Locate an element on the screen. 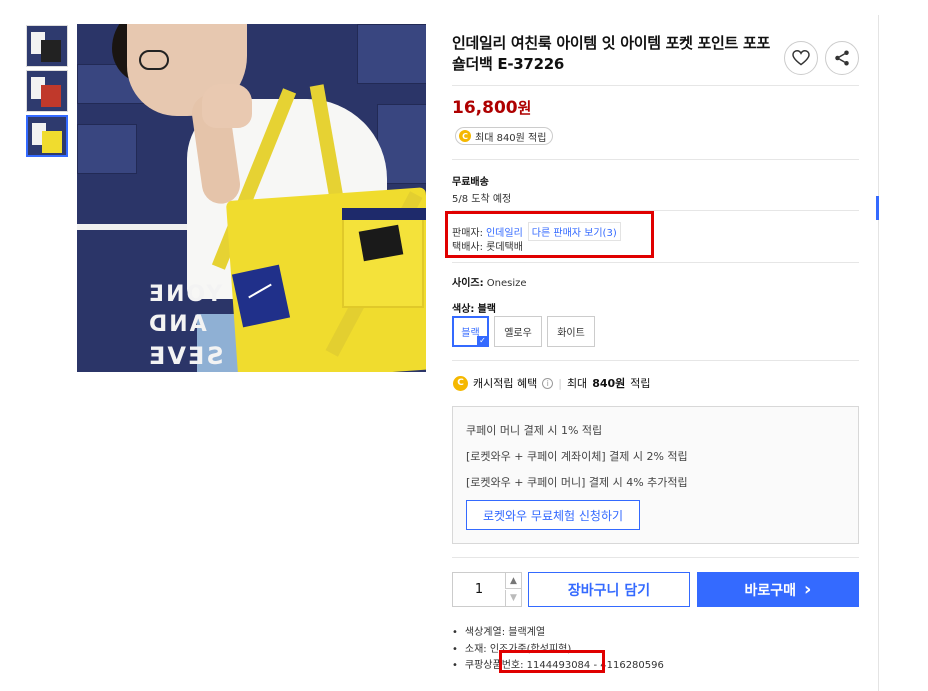 The width and height of the screenshot is (928, 691). cash-reward-row: C 캐시적립 혜택 i | 최대 840원 적립 is located at coordinates (552, 383).